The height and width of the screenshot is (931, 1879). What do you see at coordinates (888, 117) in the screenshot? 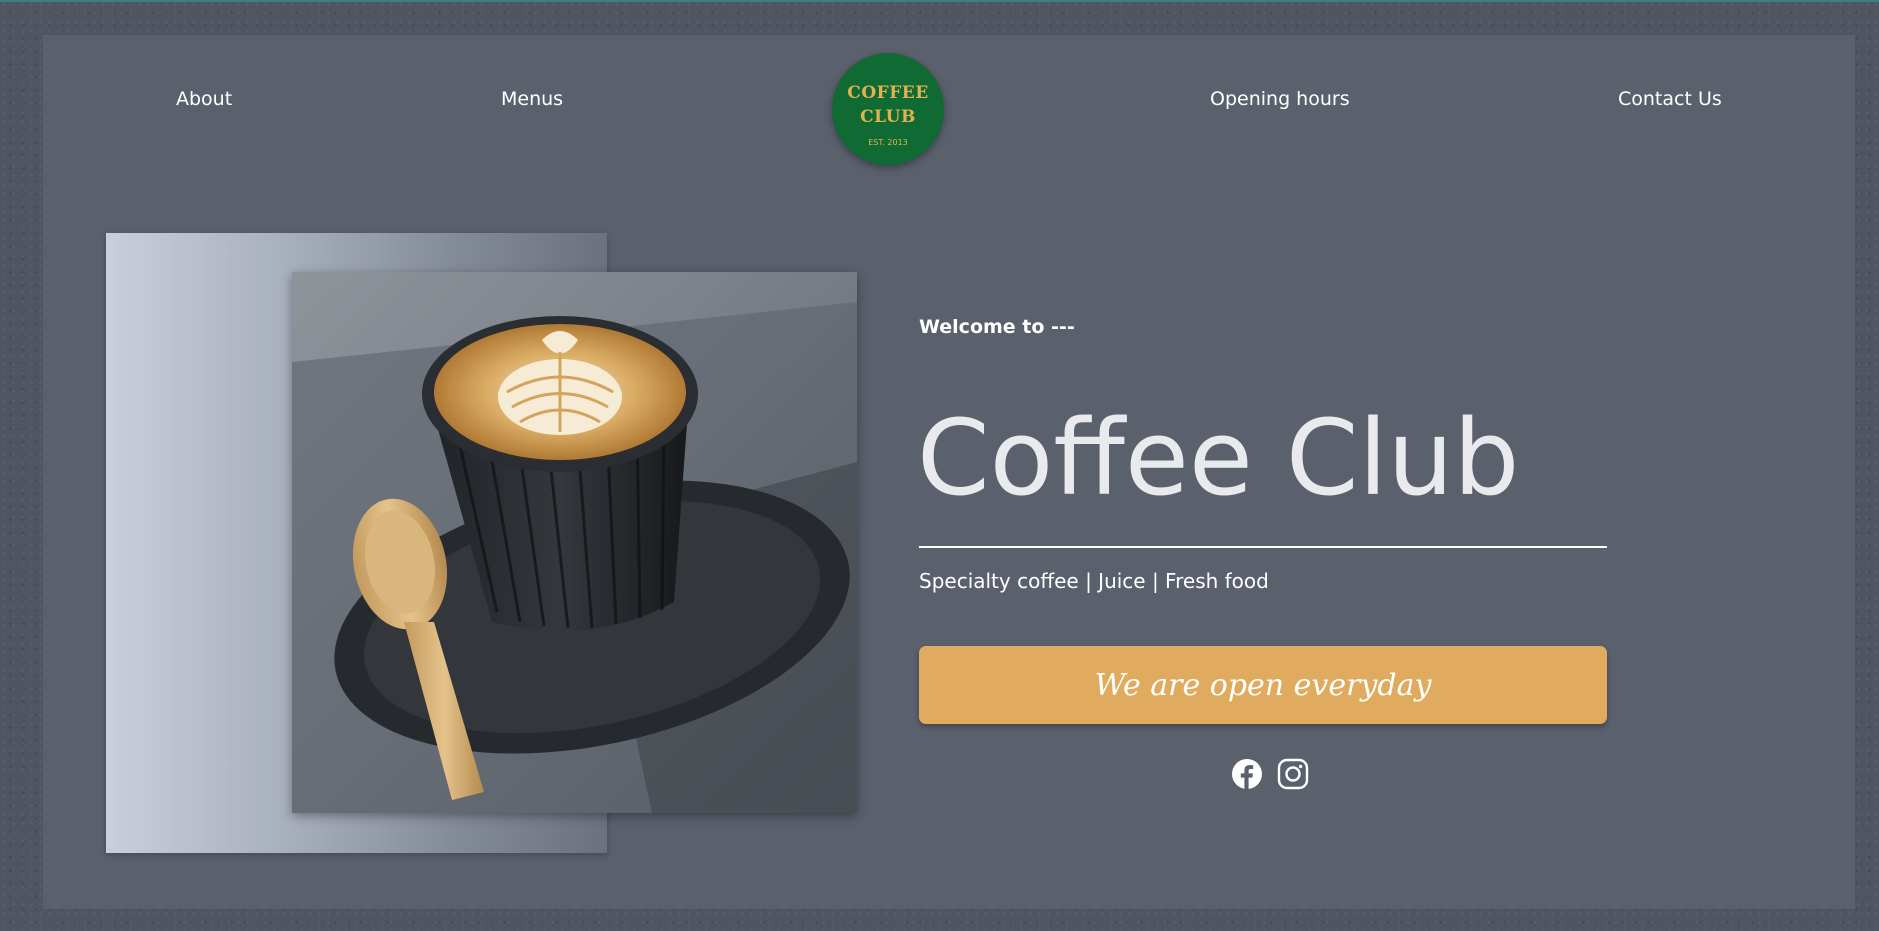
I see `logo-text-club: CLUB` at bounding box center [888, 117].